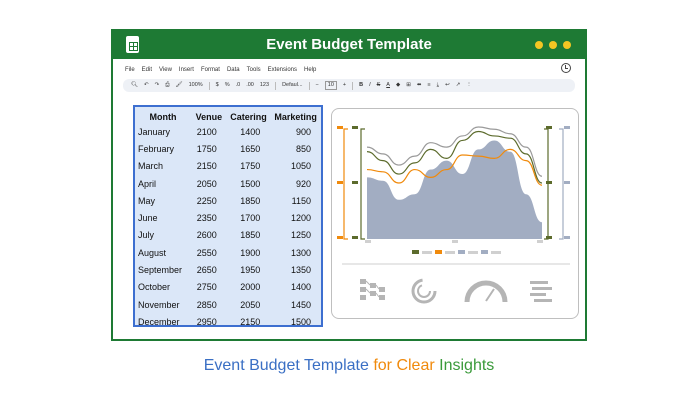 Image resolution: width=698 pixels, height=400 pixels. What do you see at coordinates (227, 85) in the screenshot?
I see `percent-button: %` at bounding box center [227, 85].